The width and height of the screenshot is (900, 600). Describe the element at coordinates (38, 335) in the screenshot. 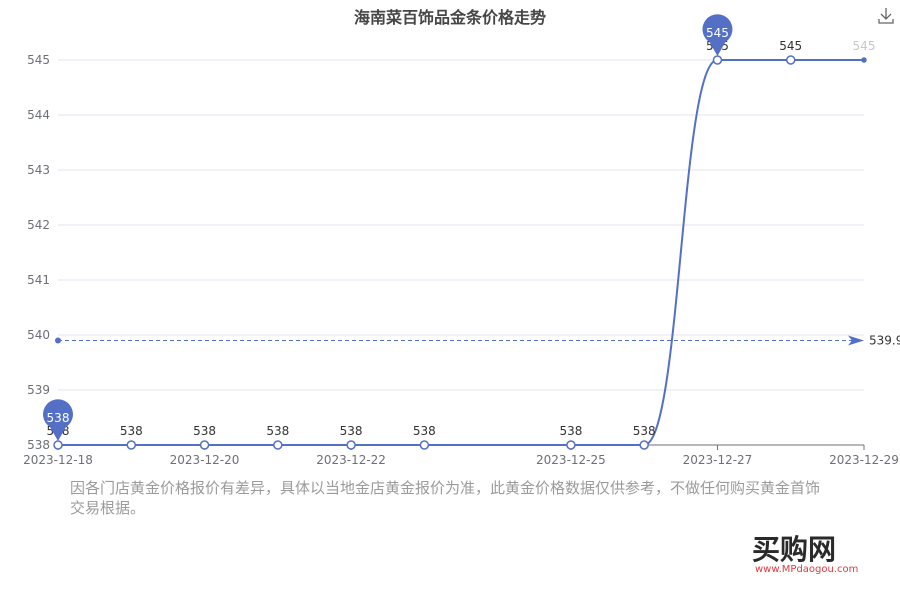

I see `y-tick-label: 540` at that location.